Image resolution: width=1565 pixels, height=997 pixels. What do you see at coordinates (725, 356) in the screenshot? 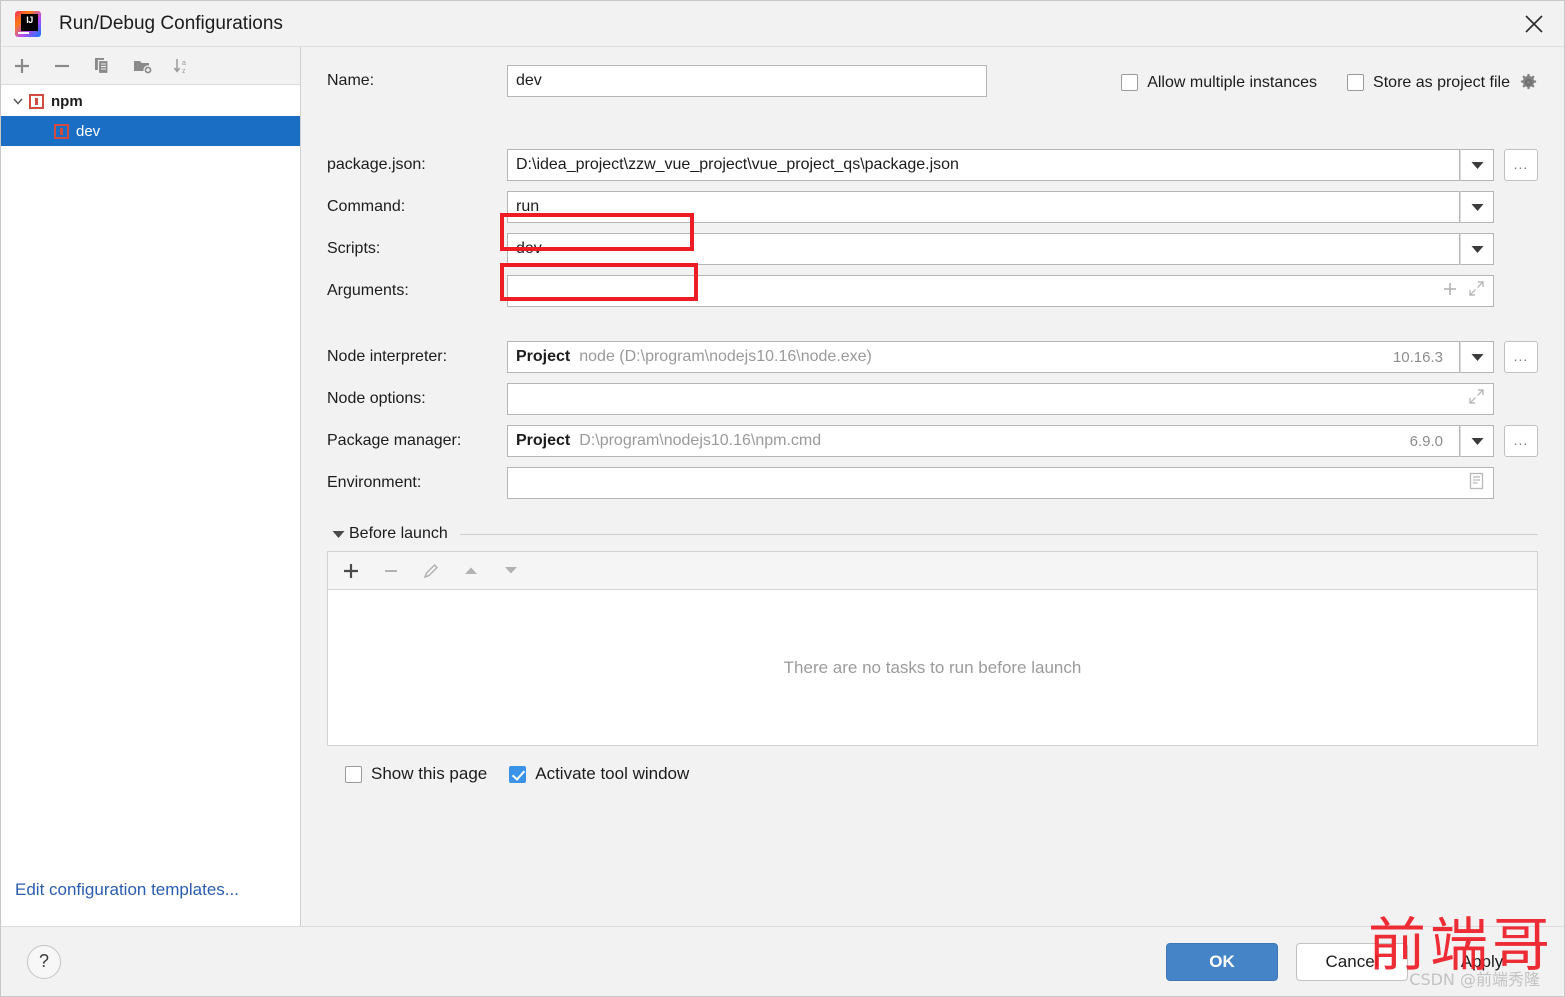
I see `node-interpreter-value: node (D:\program\nodejs10.16\node.exe)` at bounding box center [725, 356].